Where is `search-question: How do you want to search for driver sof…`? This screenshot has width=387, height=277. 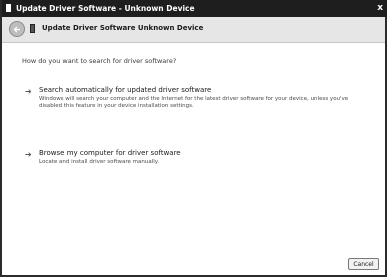 search-question: How do you want to search for driver sof… is located at coordinates (99, 61).